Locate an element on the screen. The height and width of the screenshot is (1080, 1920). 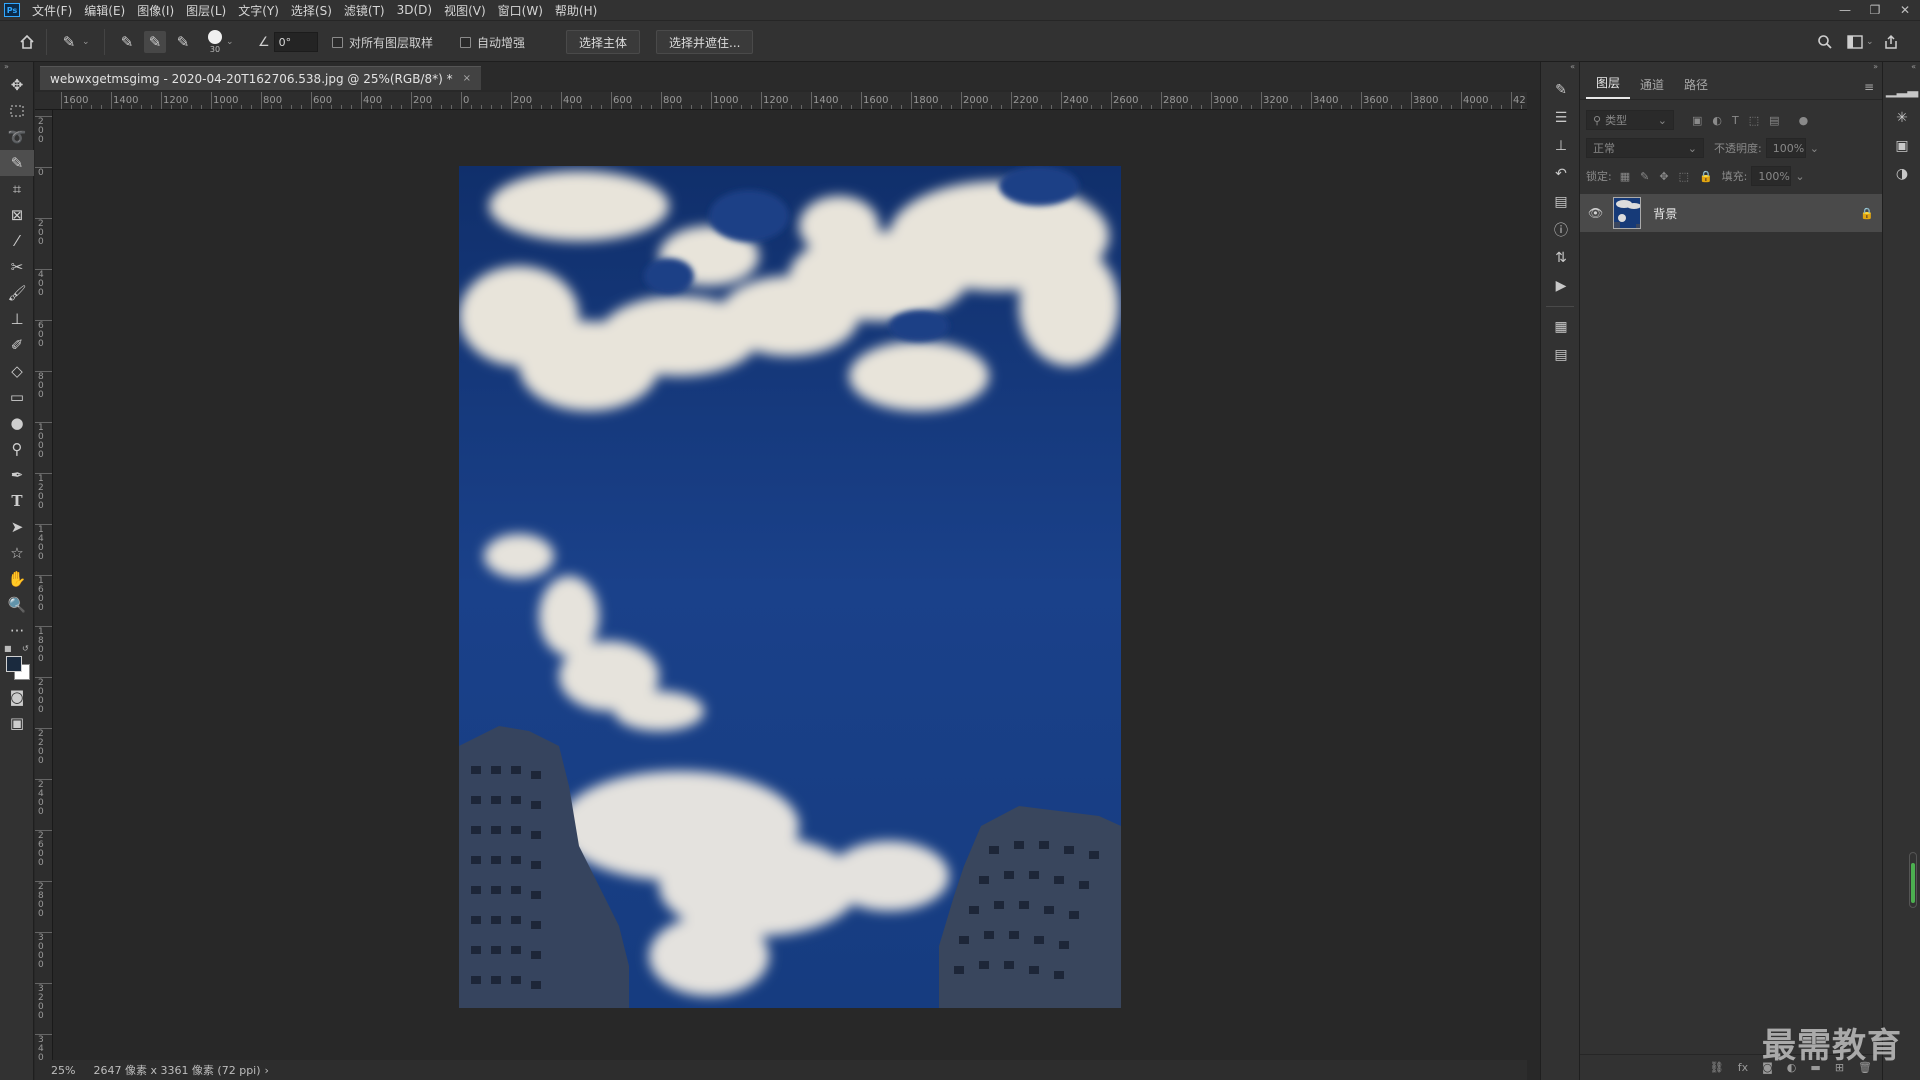
swap-colors-icon: ↺ is located at coordinates (25, 648).